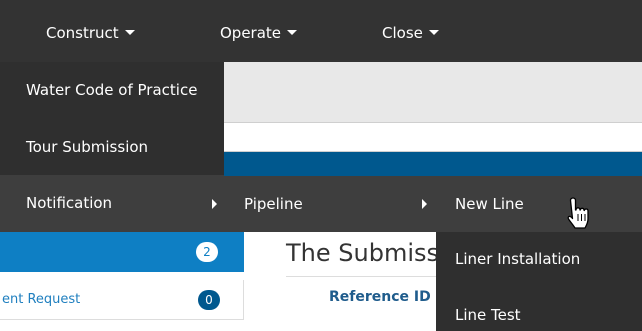  Describe the element at coordinates (539, 309) in the screenshot. I see `menu-item-line-test: Line Test` at that location.